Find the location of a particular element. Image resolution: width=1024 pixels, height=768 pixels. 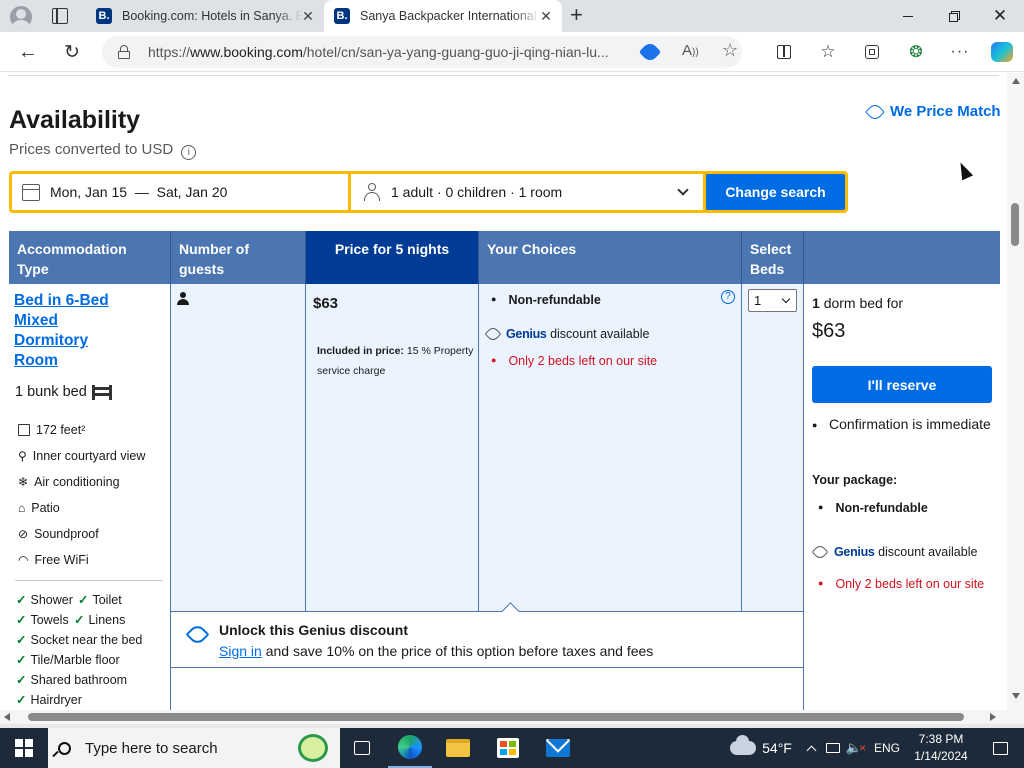

room-name-link: Bed in 6-Bed Mixed Dormitory Room is located at coordinates (74, 331).